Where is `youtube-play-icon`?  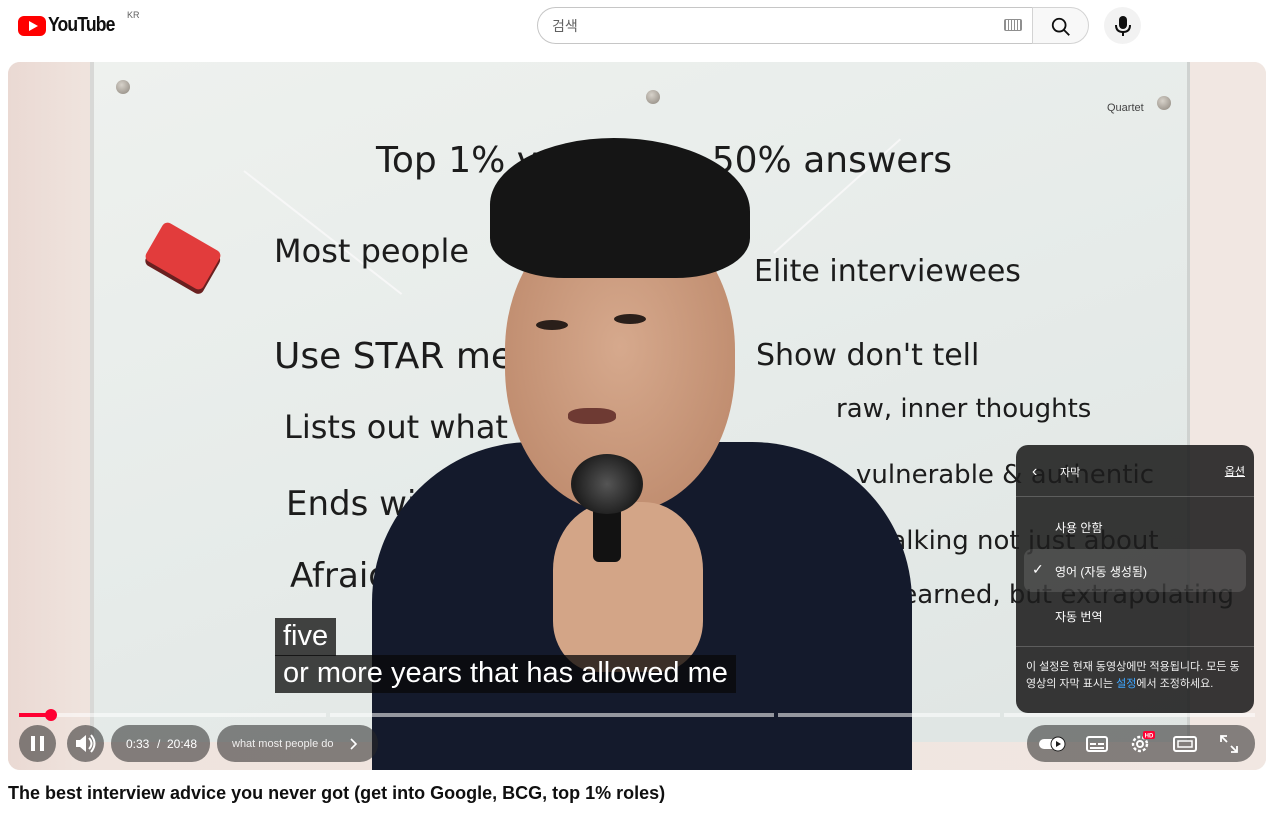 youtube-play-icon is located at coordinates (32, 25).